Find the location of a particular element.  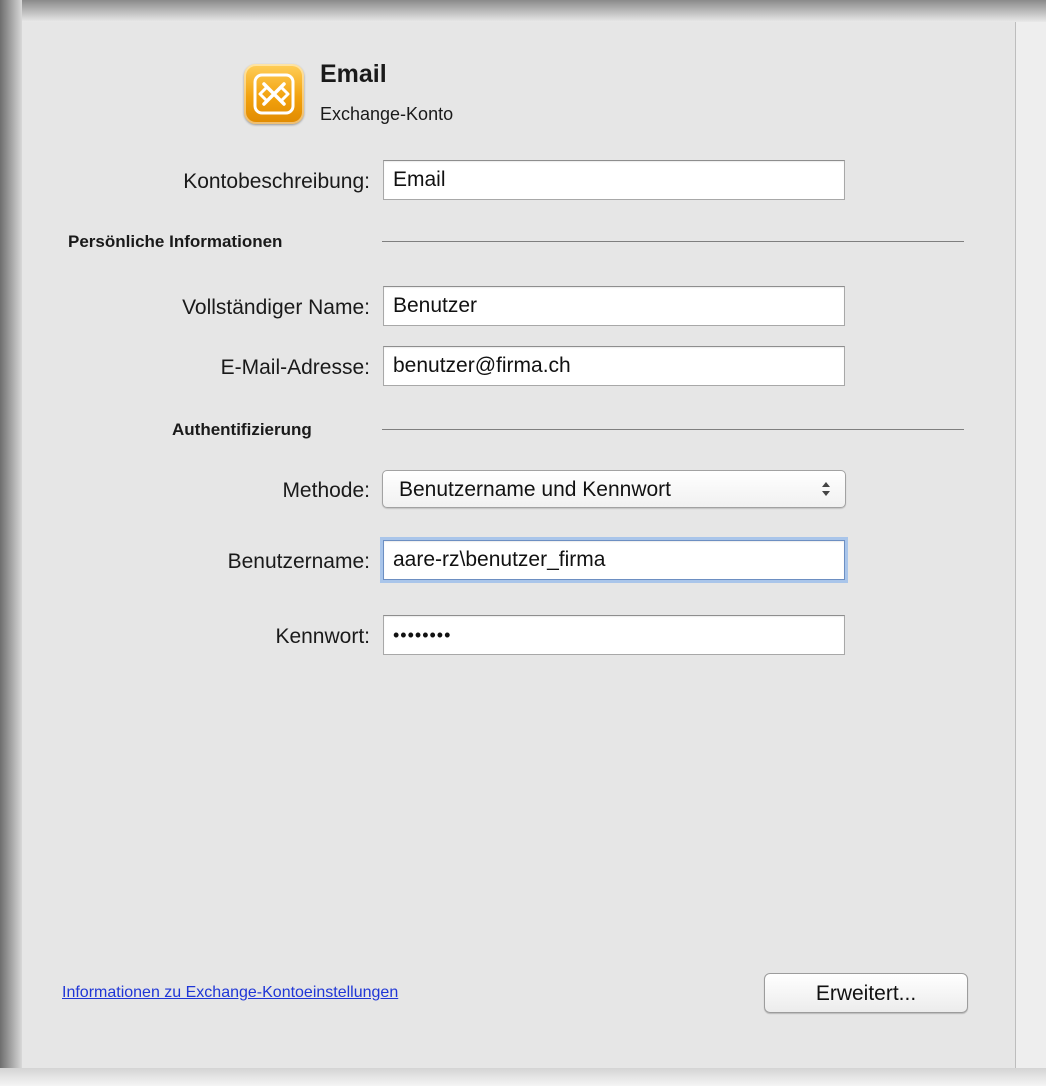

window-shadow-bottom is located at coordinates (523, 1077).